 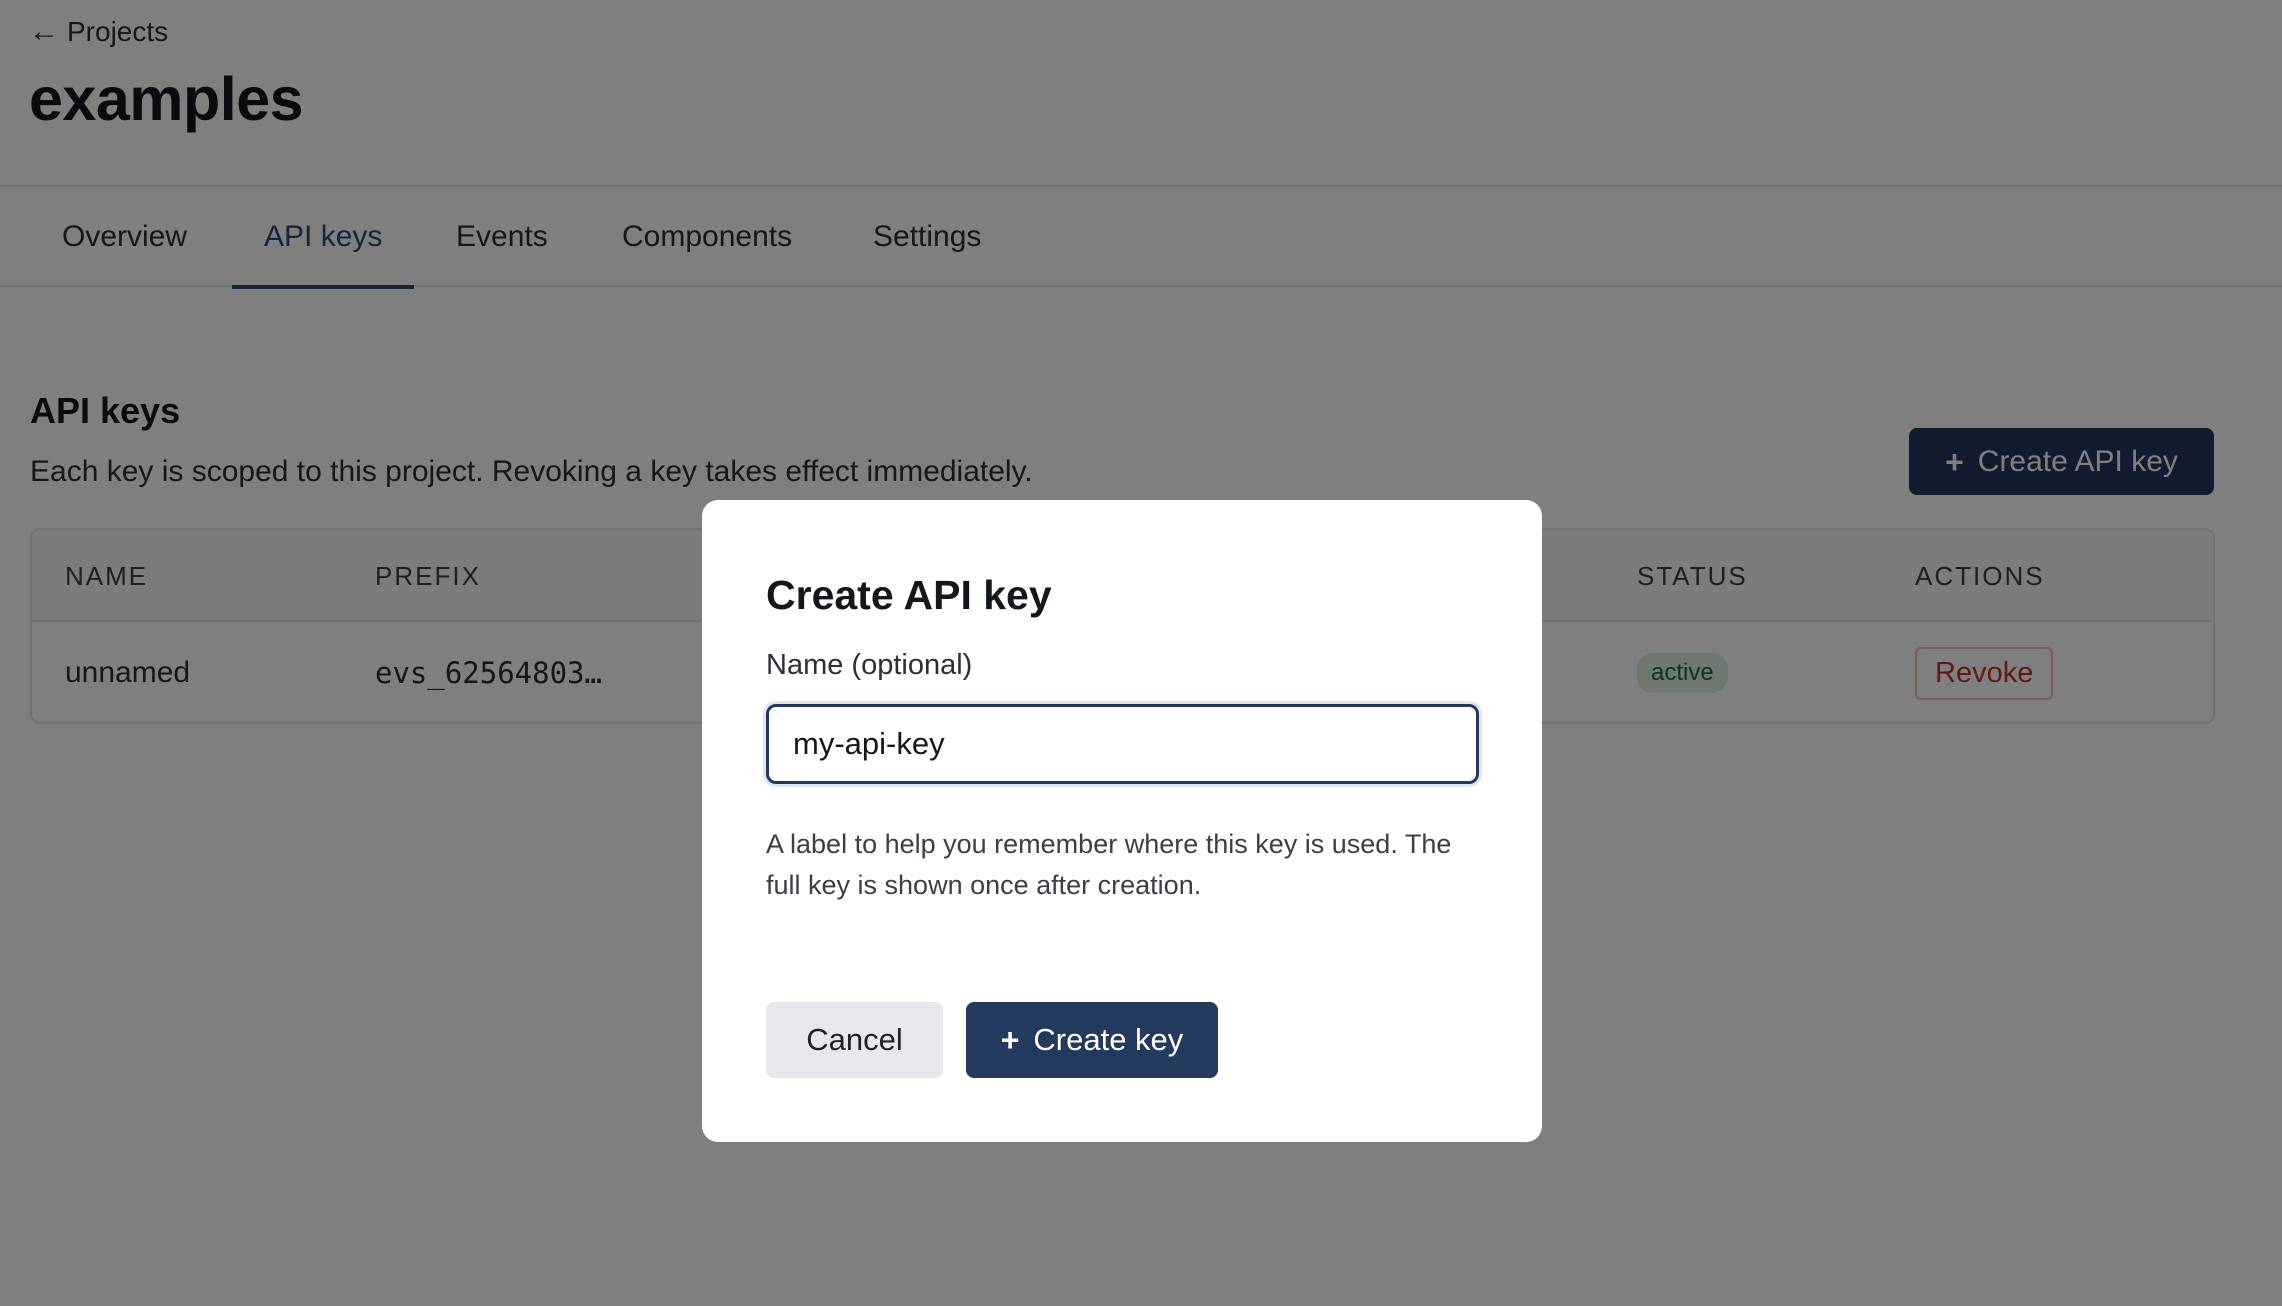 What do you see at coordinates (909, 595) in the screenshot?
I see `dialog-title: Create API key` at bounding box center [909, 595].